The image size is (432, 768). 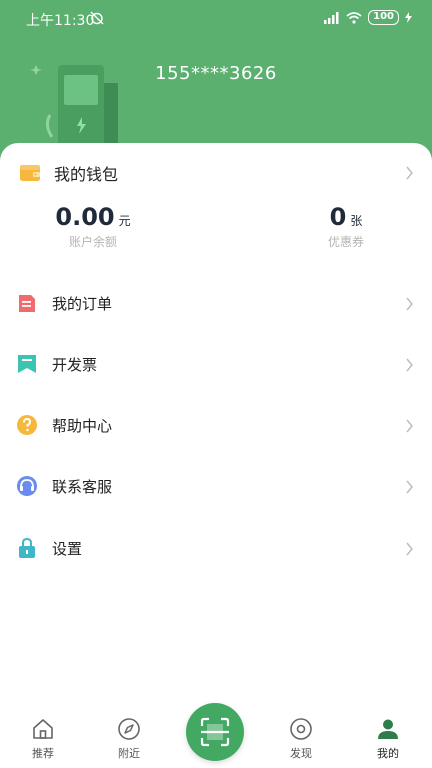 I want to click on tab-discover: 发现, so click(x=301, y=739).